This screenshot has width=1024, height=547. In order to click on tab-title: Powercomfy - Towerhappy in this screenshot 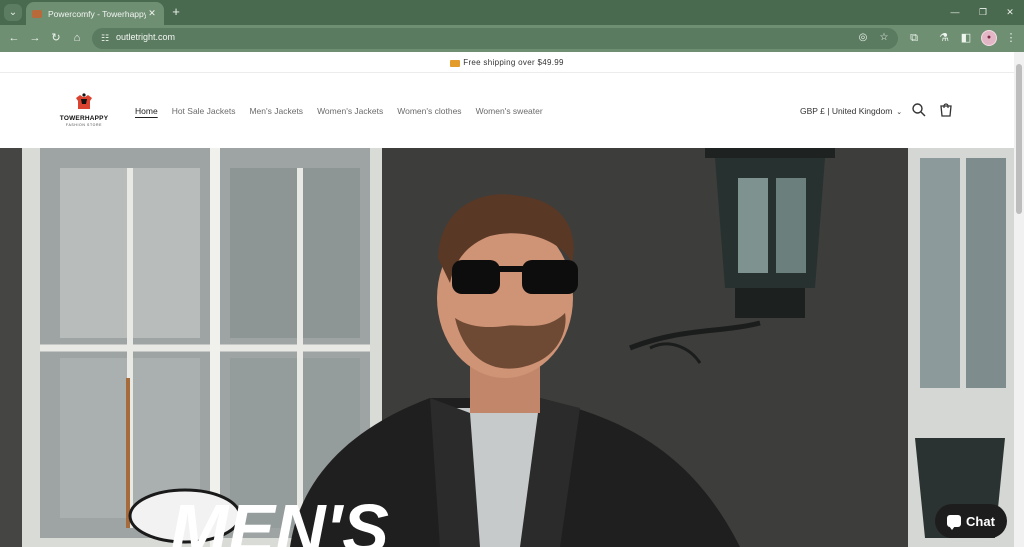, I will do `click(97, 13)`.